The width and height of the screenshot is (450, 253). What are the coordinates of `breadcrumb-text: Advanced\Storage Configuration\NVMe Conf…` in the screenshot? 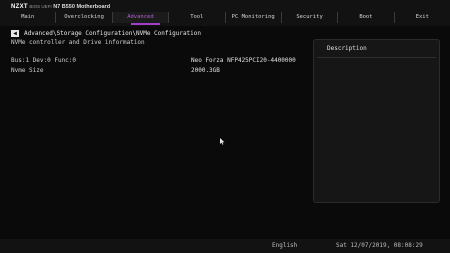 It's located at (113, 33).